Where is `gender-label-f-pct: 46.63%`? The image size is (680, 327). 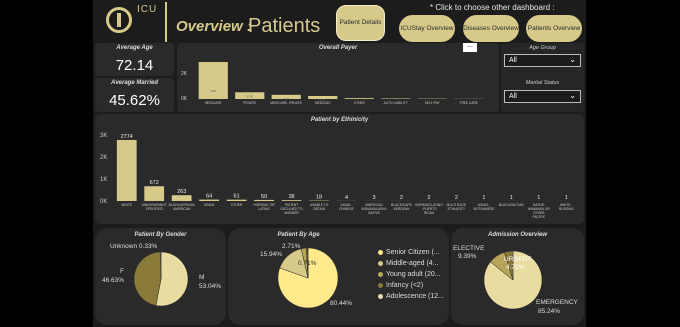
gender-label-f-pct: 46.63% is located at coordinates (113, 280).